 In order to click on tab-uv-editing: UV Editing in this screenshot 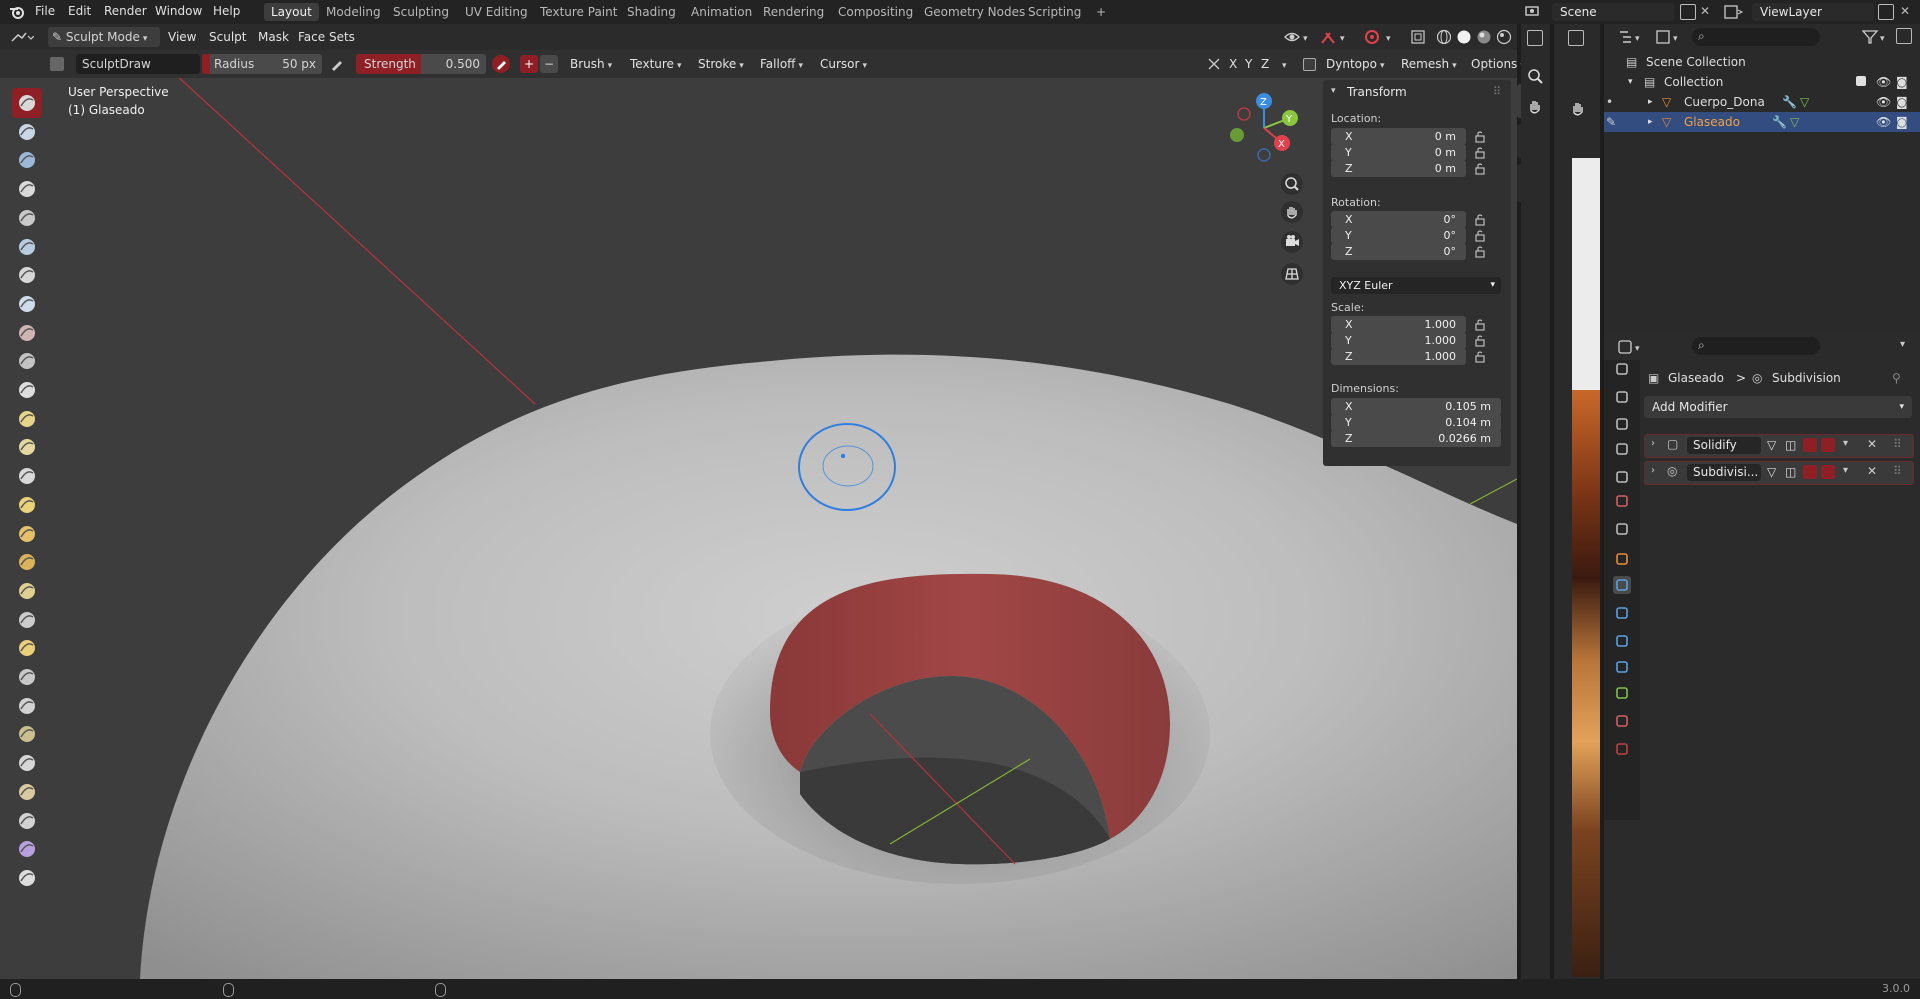, I will do `click(496, 12)`.